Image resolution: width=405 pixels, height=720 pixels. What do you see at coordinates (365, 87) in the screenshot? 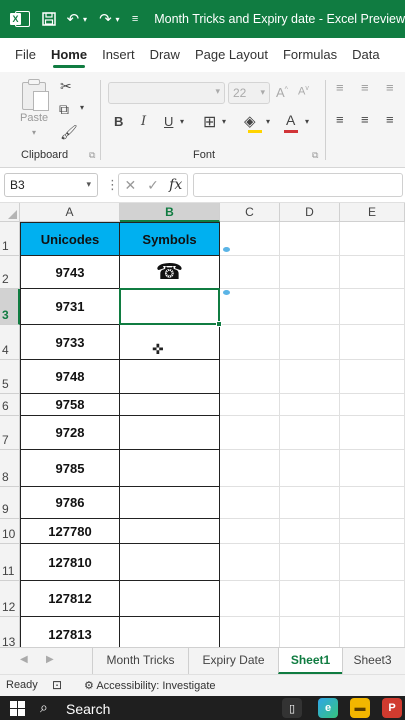
I see `align-middle-icon: ≡` at bounding box center [365, 87].